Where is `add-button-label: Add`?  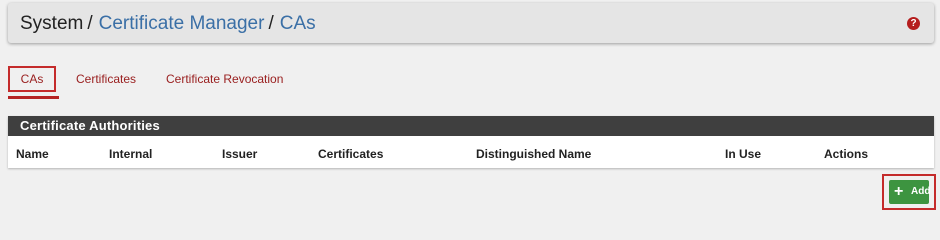
add-button-label: Add is located at coordinates (921, 191).